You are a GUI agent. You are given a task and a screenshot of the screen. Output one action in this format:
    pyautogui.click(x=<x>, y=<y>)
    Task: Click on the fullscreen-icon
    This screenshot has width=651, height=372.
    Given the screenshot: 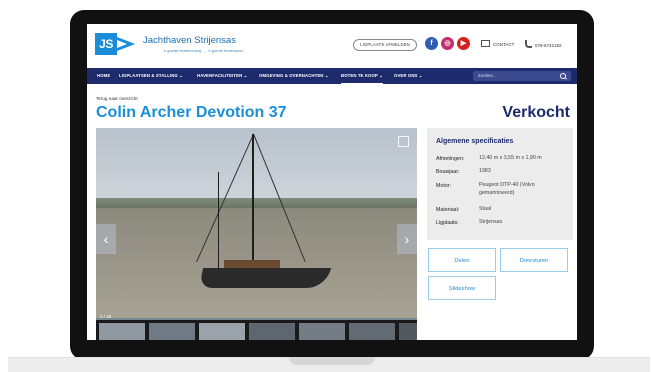 What is the action you would take?
    pyautogui.click(x=403, y=141)
    